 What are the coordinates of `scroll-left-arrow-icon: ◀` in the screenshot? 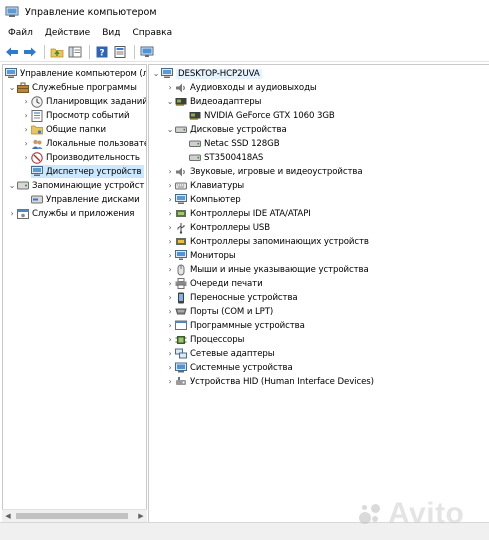 It's located at (8, 516).